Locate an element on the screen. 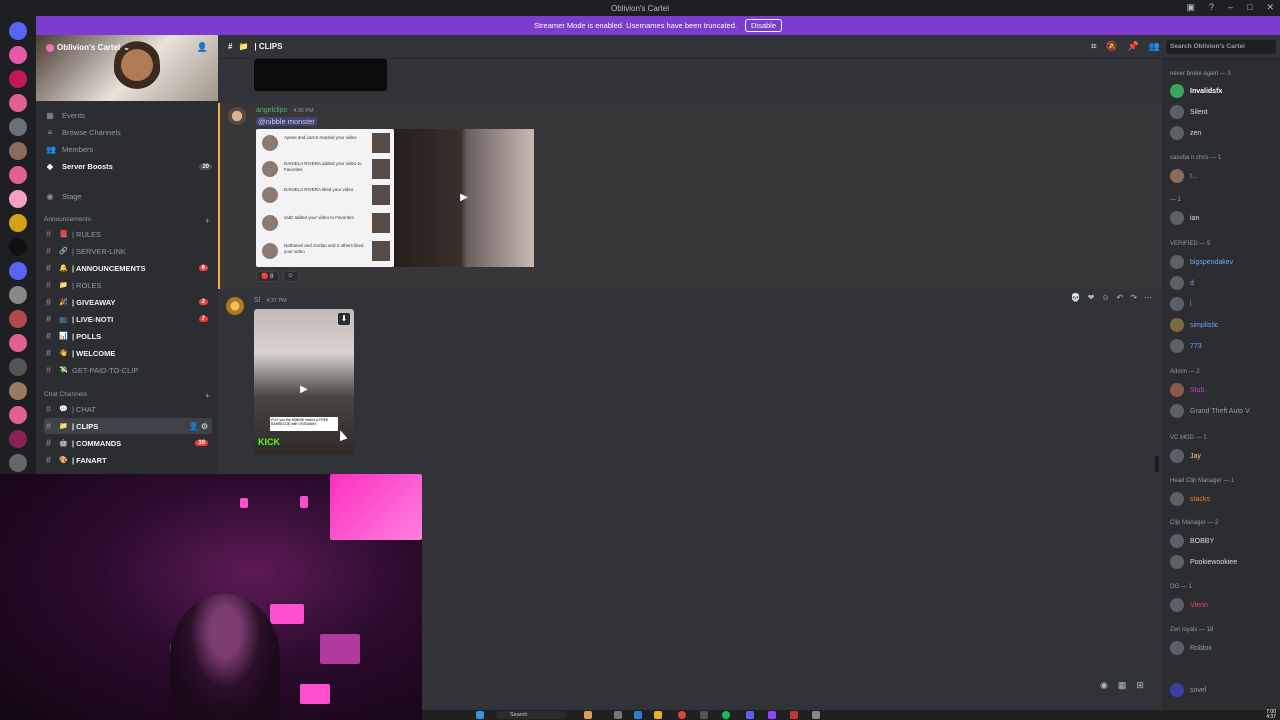  user-mention: @nibble monster is located at coordinates (286, 121).